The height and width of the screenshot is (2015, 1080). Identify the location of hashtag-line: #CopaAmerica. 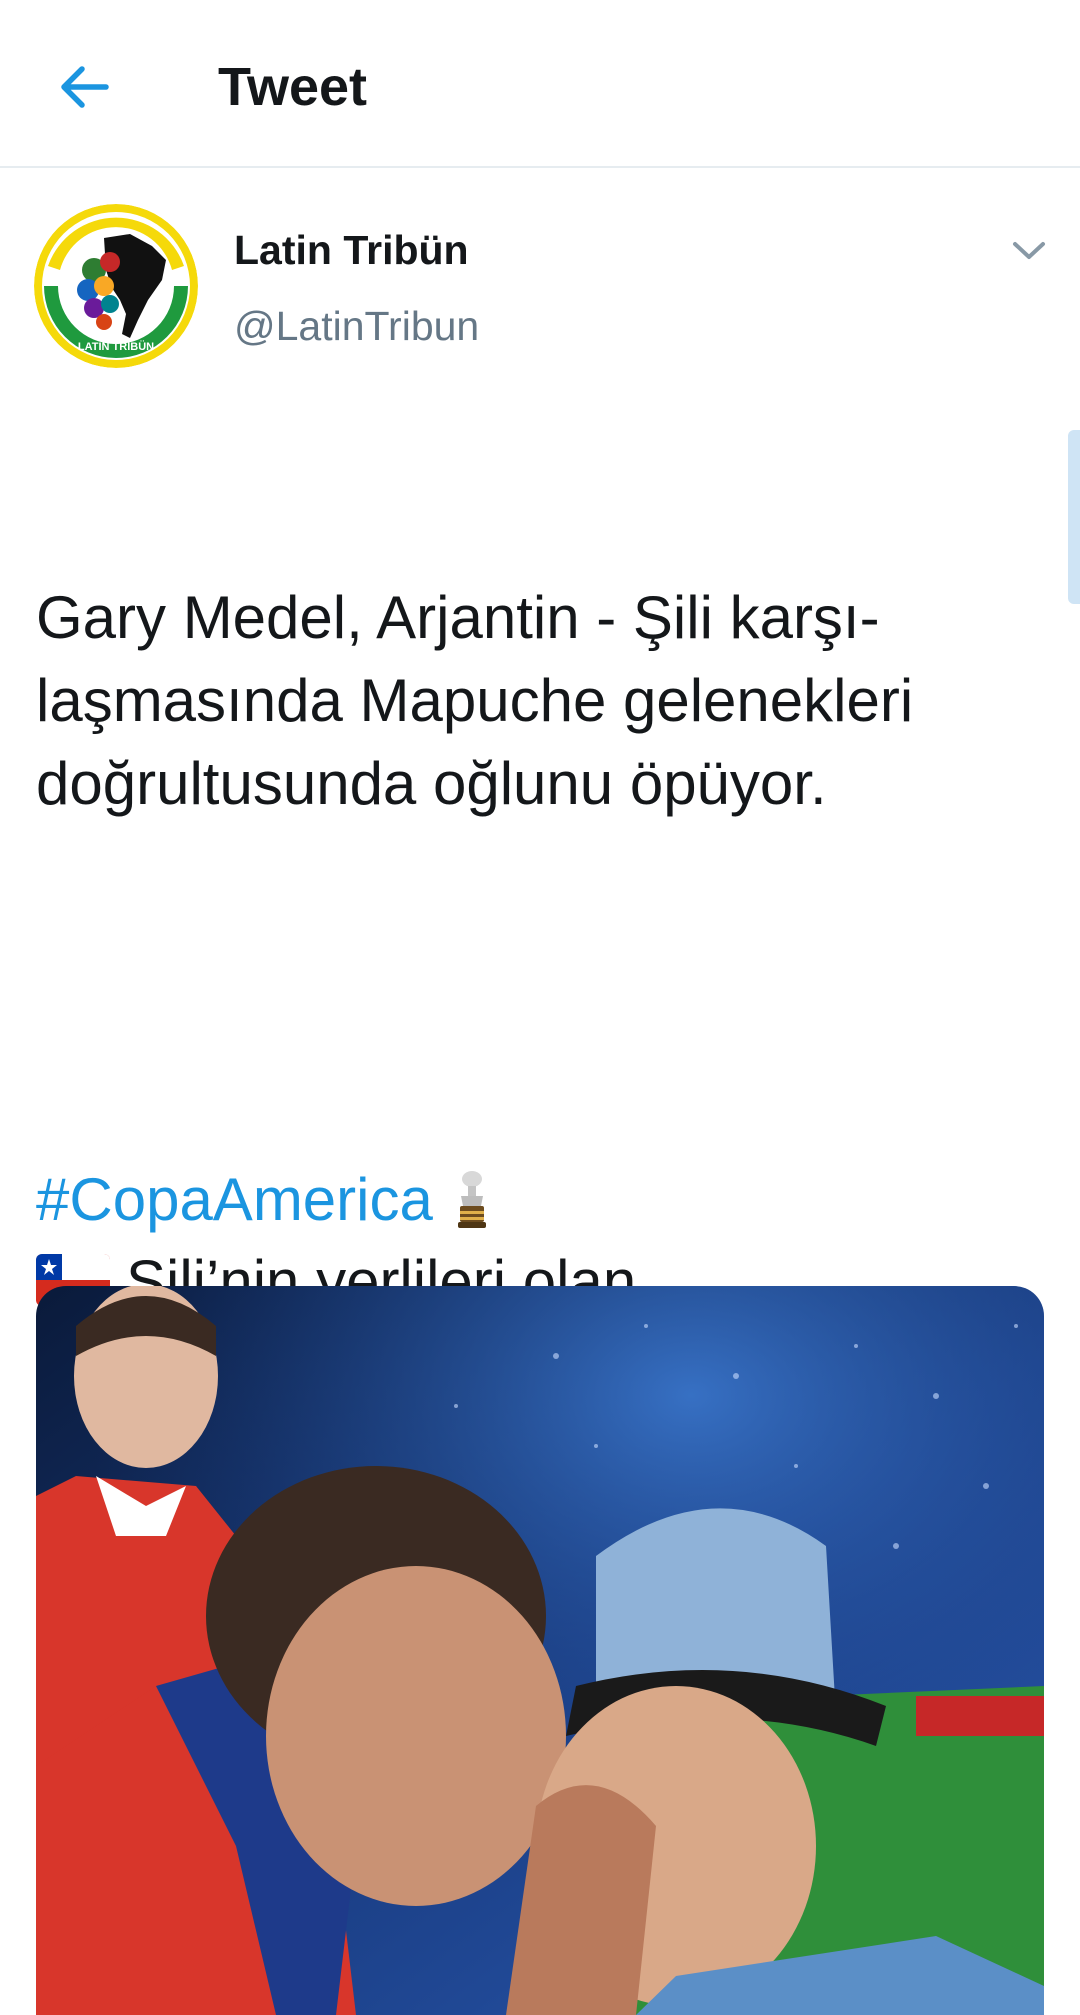
(262, 1199).